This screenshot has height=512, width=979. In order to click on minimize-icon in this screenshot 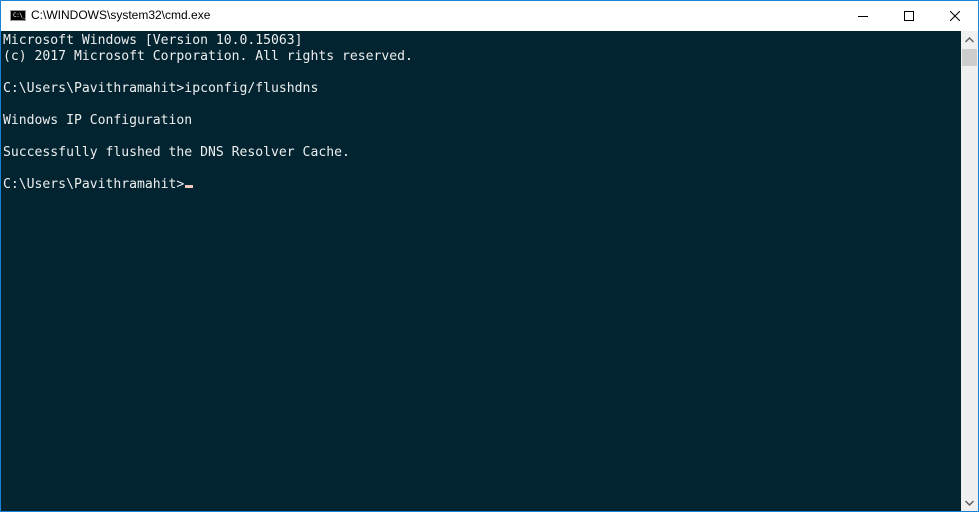, I will do `click(863, 16)`.